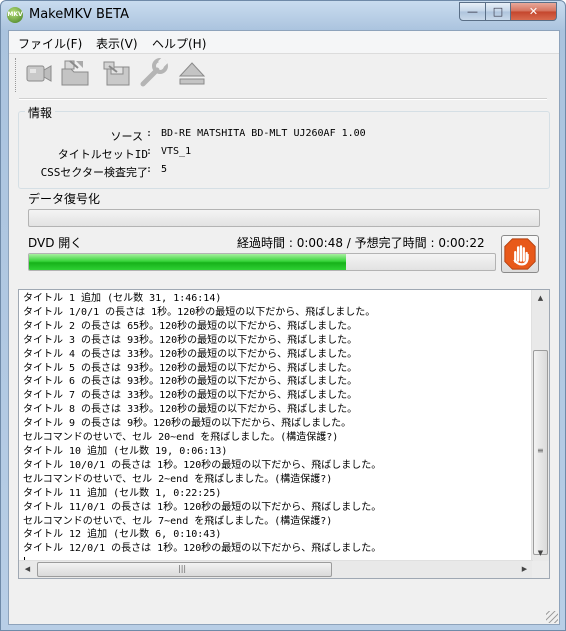 This screenshot has height=631, width=566. I want to click on scroll-right-icon: ▶, so click(524, 569).